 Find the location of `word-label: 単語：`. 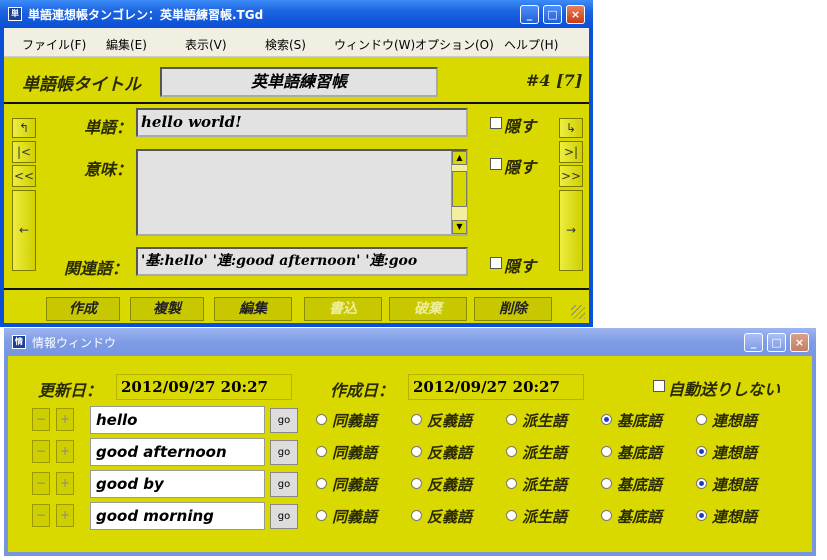

word-label: 単語： is located at coordinates (108, 127).